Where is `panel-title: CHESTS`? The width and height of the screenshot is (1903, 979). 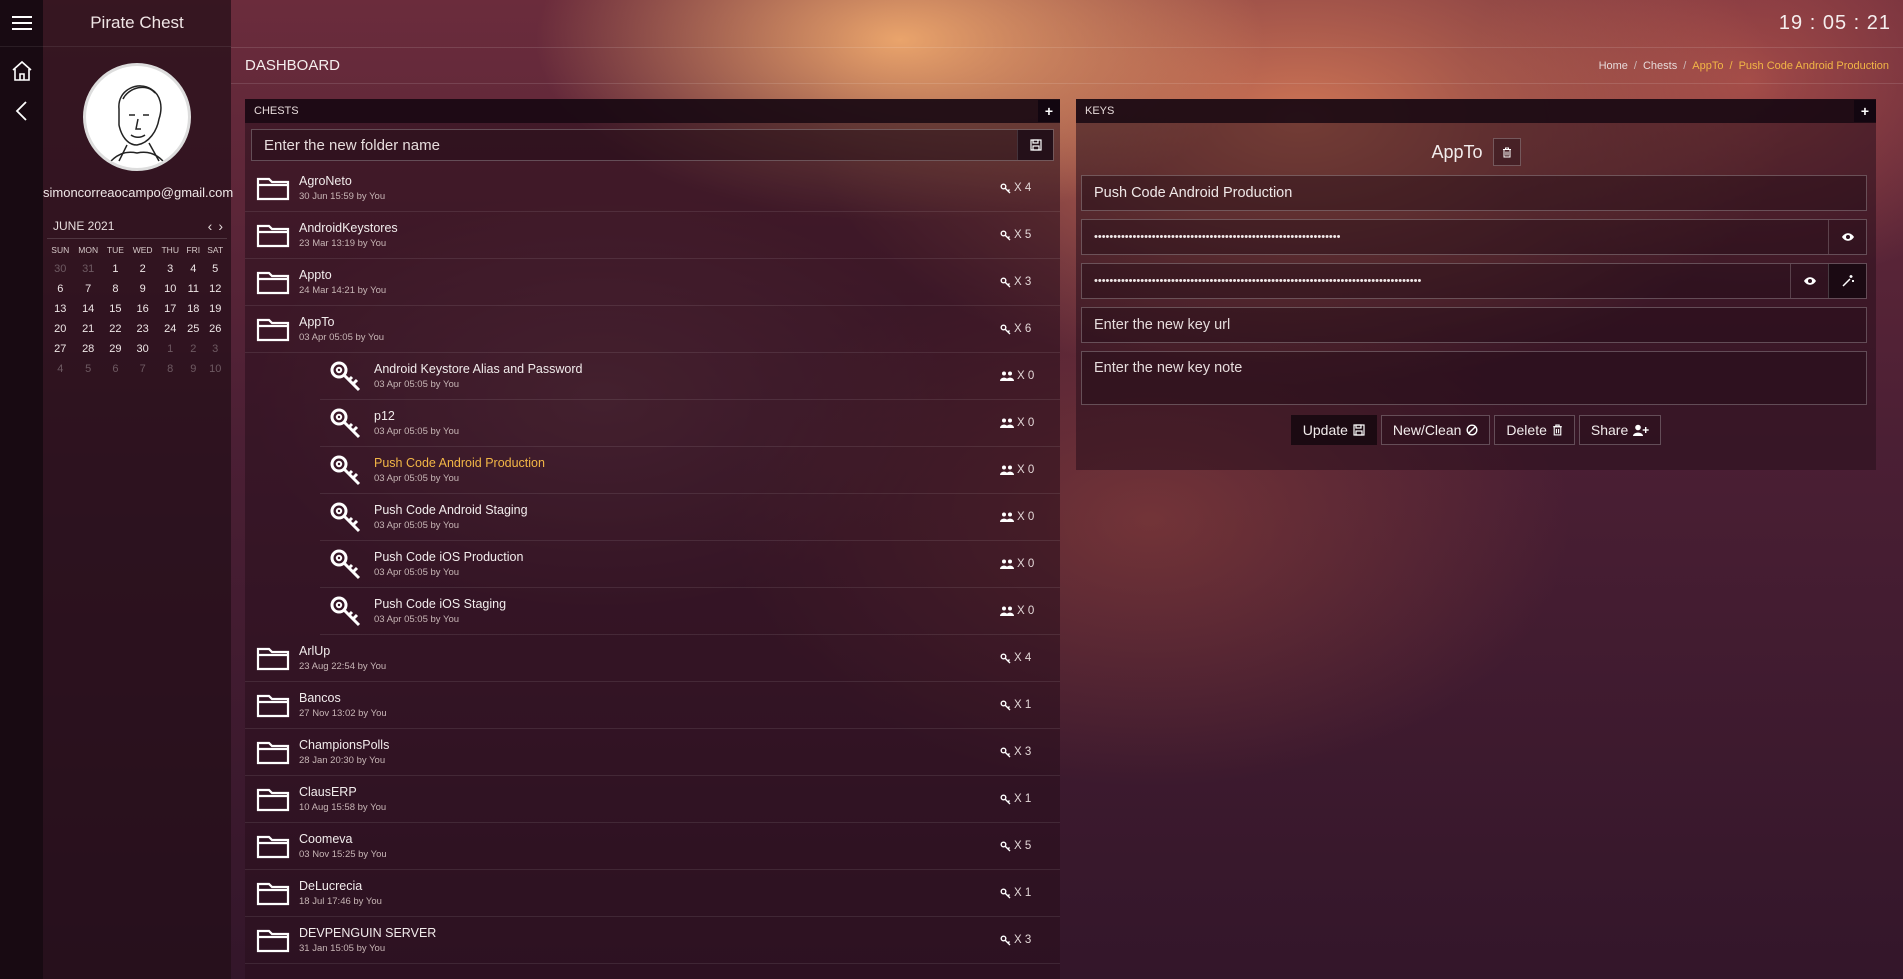 panel-title: CHESTS is located at coordinates (276, 111).